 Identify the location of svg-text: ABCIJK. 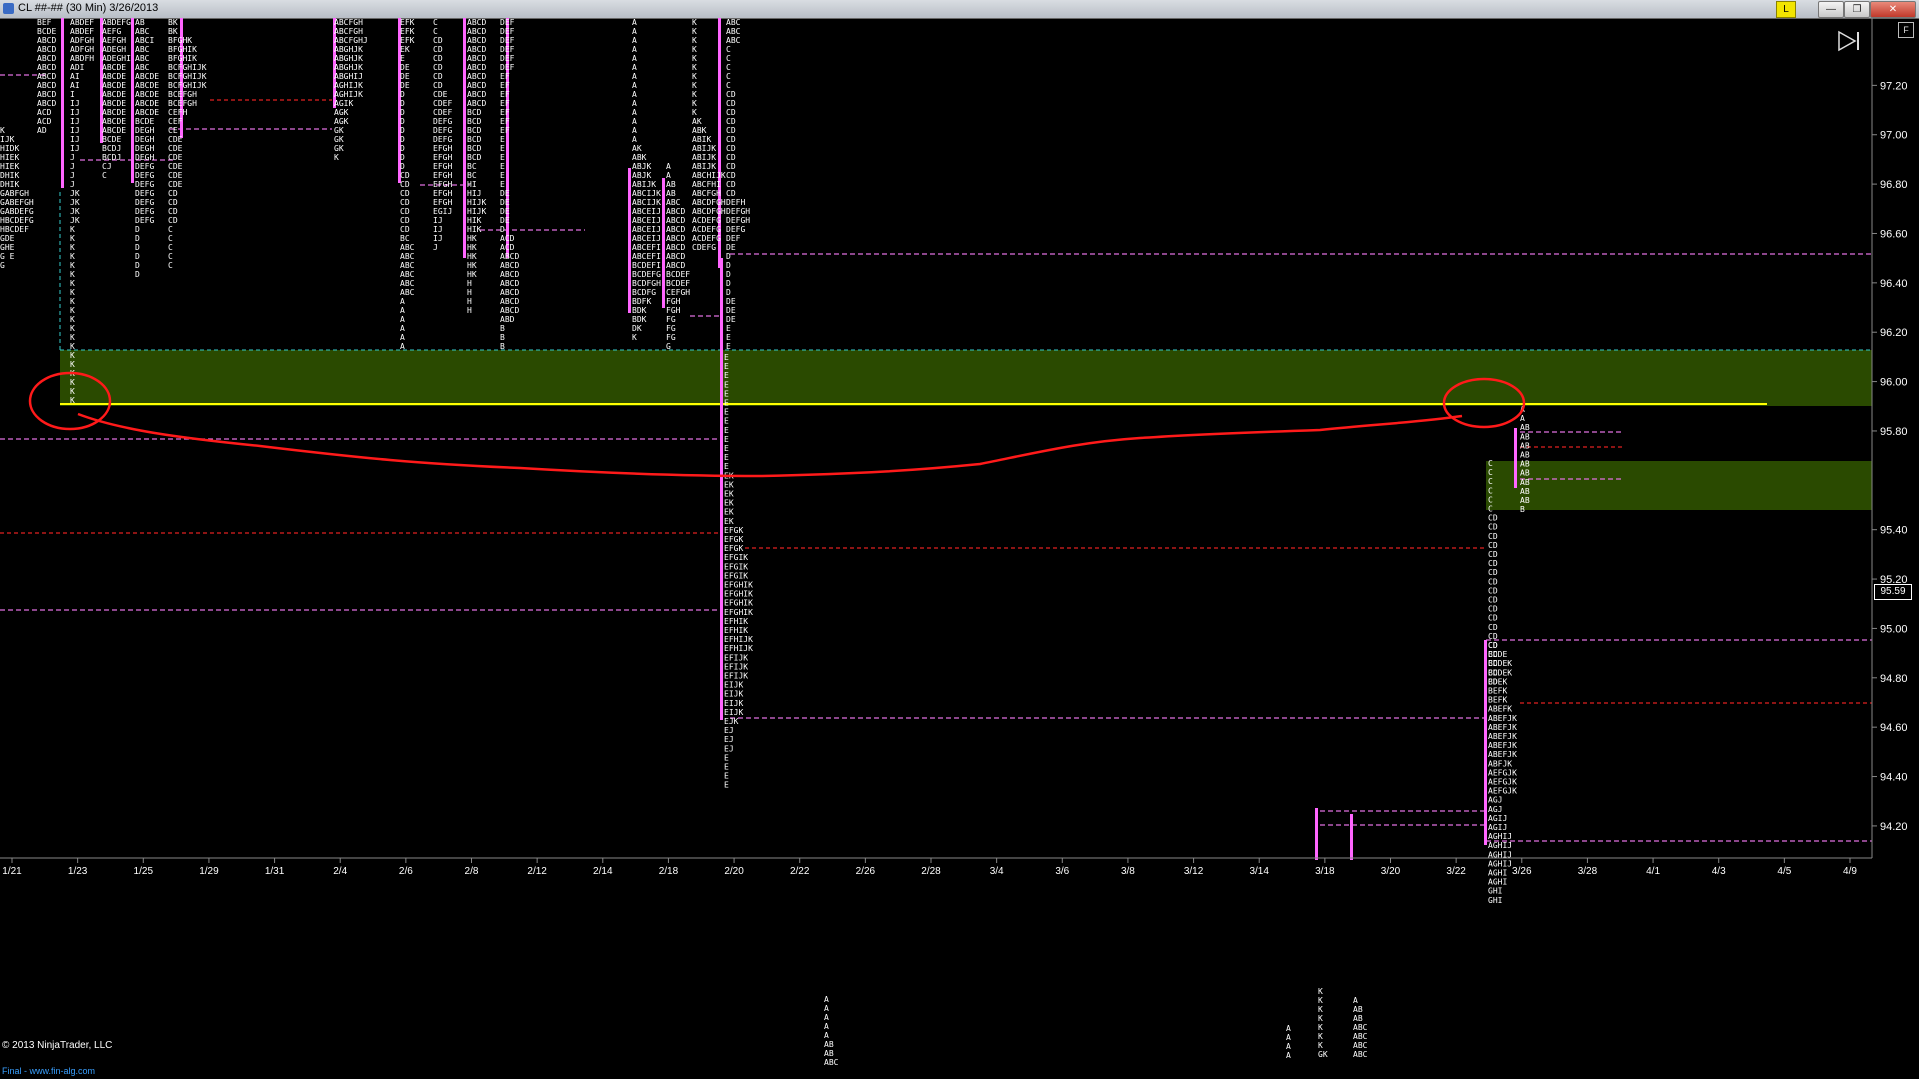
(646, 202).